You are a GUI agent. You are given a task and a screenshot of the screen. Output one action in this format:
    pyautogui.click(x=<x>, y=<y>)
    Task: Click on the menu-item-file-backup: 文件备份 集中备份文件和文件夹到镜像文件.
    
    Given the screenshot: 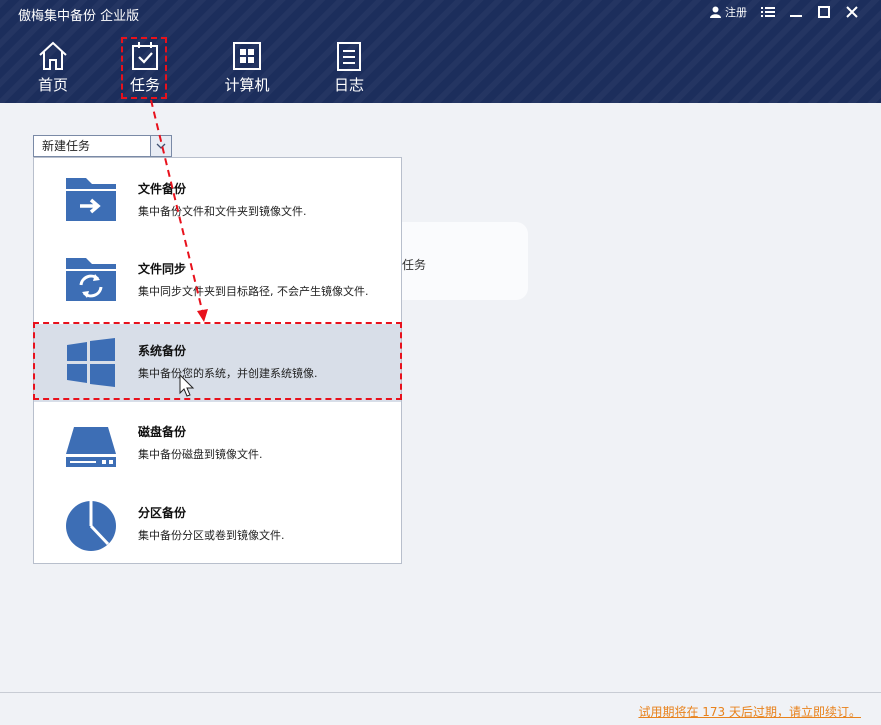 What is the action you would take?
    pyautogui.click(x=217, y=201)
    